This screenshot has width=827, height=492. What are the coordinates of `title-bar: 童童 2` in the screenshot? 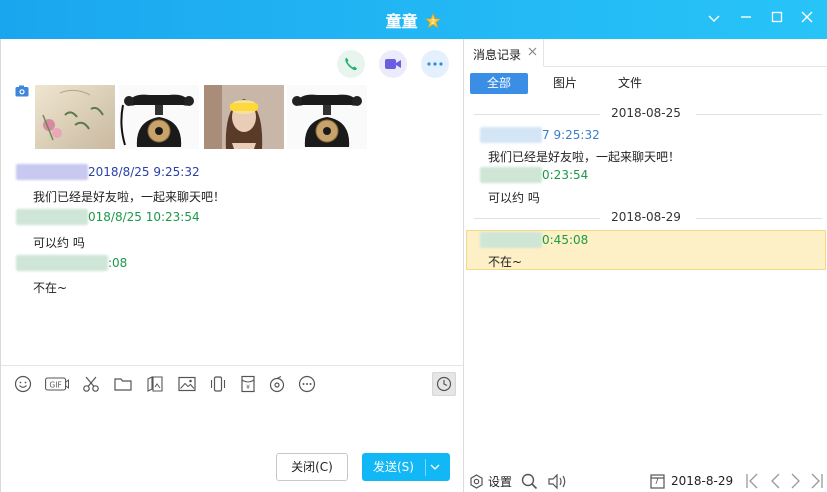 It's located at (413, 19).